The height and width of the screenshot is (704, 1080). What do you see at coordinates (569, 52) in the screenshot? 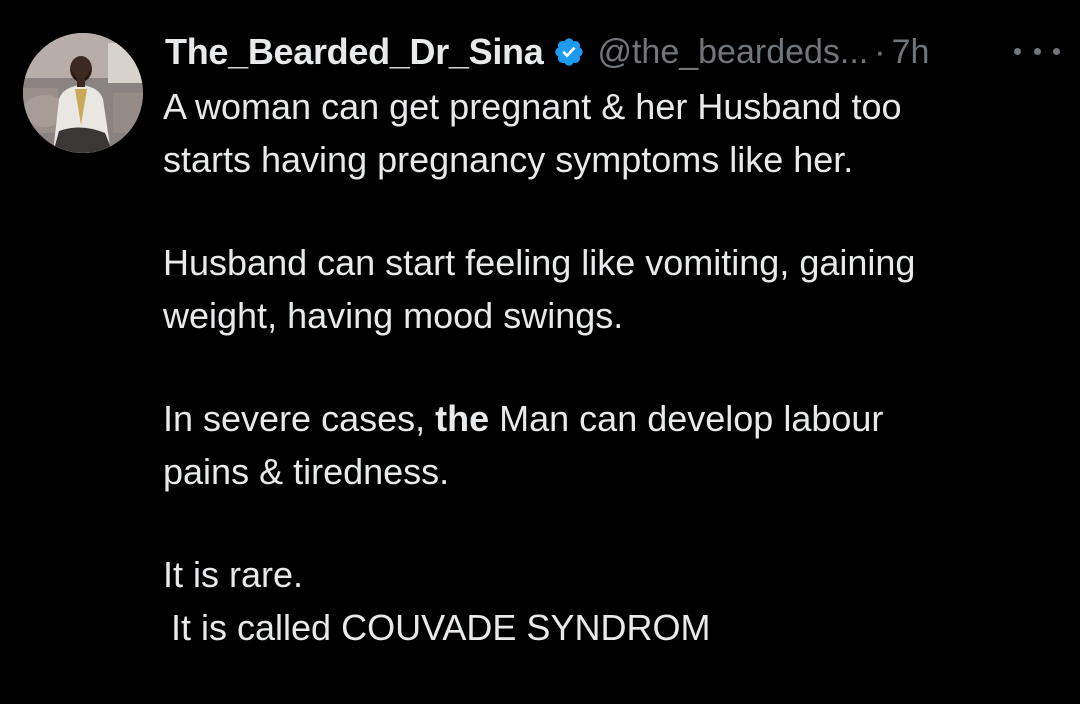
I see `verified-badge-icon` at bounding box center [569, 52].